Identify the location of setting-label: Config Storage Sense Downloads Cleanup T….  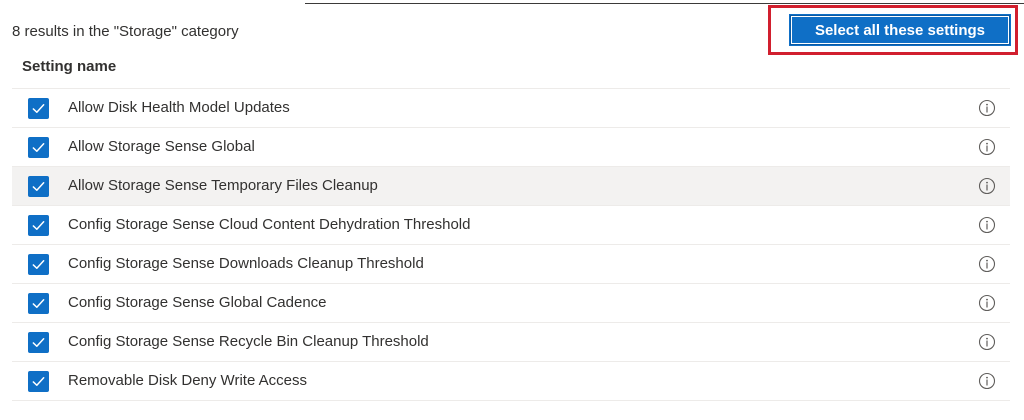
(246, 263).